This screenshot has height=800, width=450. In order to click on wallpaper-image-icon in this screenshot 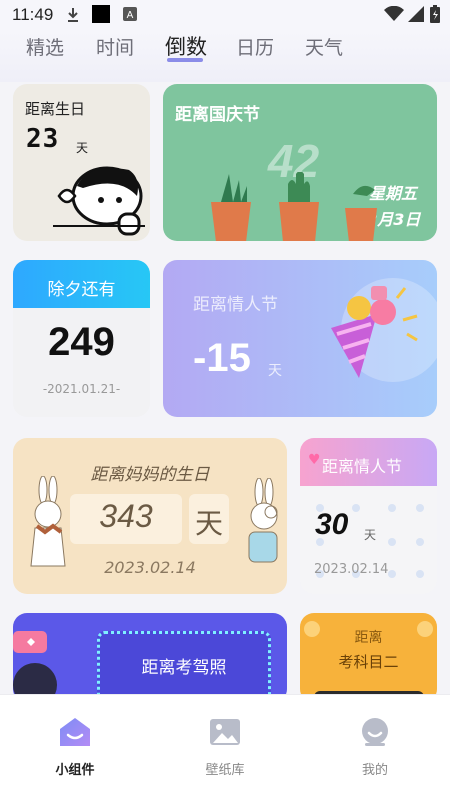, I will do `click(225, 732)`.